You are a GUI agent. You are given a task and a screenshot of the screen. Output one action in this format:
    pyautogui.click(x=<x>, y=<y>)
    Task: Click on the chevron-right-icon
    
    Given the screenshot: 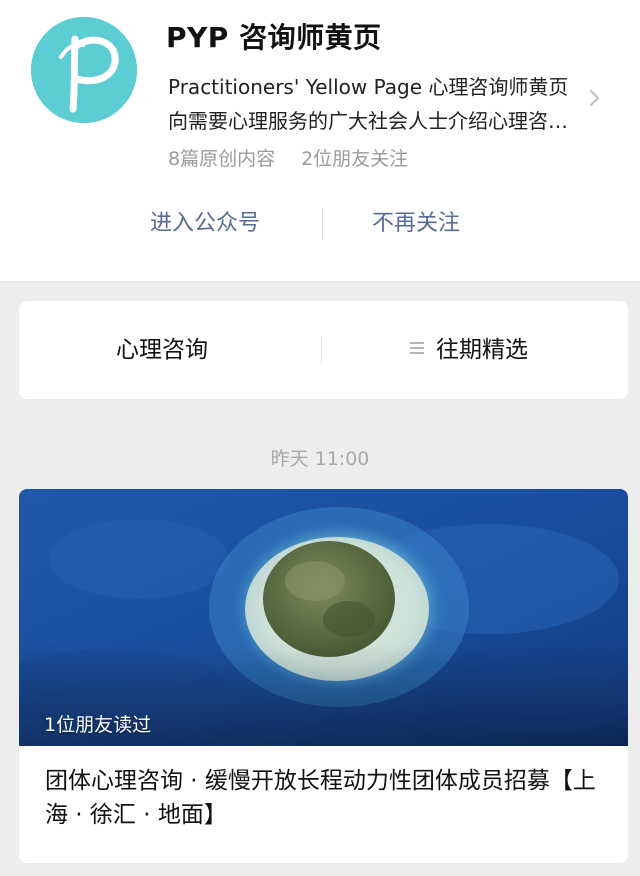 What is the action you would take?
    pyautogui.click(x=595, y=98)
    